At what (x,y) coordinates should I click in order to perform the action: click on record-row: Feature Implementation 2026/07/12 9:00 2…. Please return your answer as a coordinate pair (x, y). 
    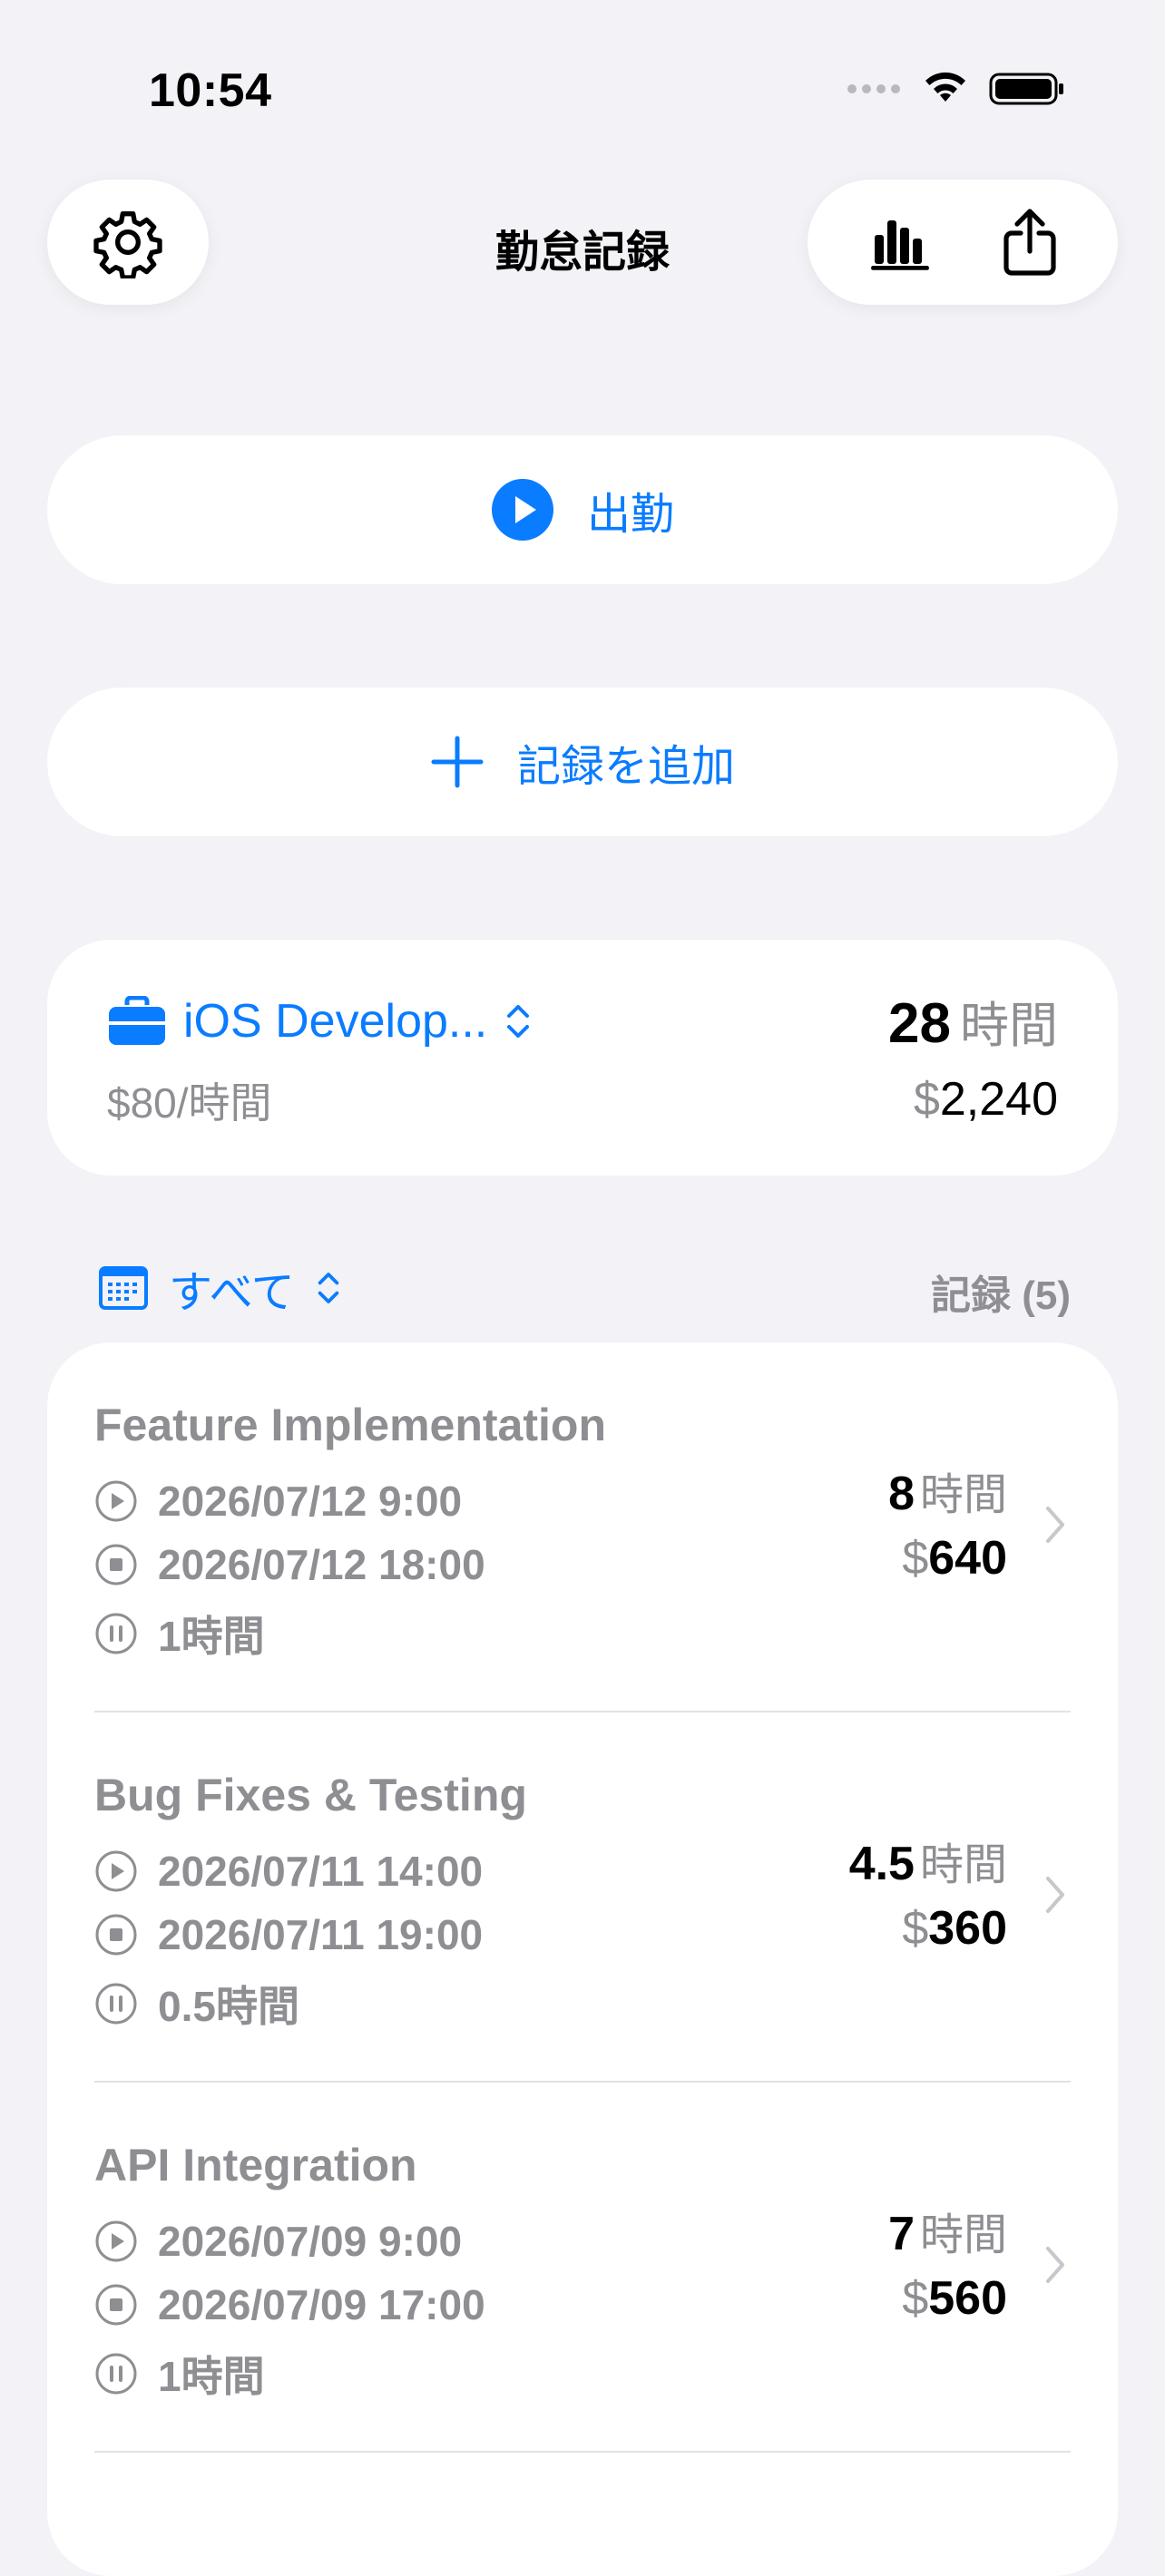
    Looking at the image, I should click on (582, 1527).